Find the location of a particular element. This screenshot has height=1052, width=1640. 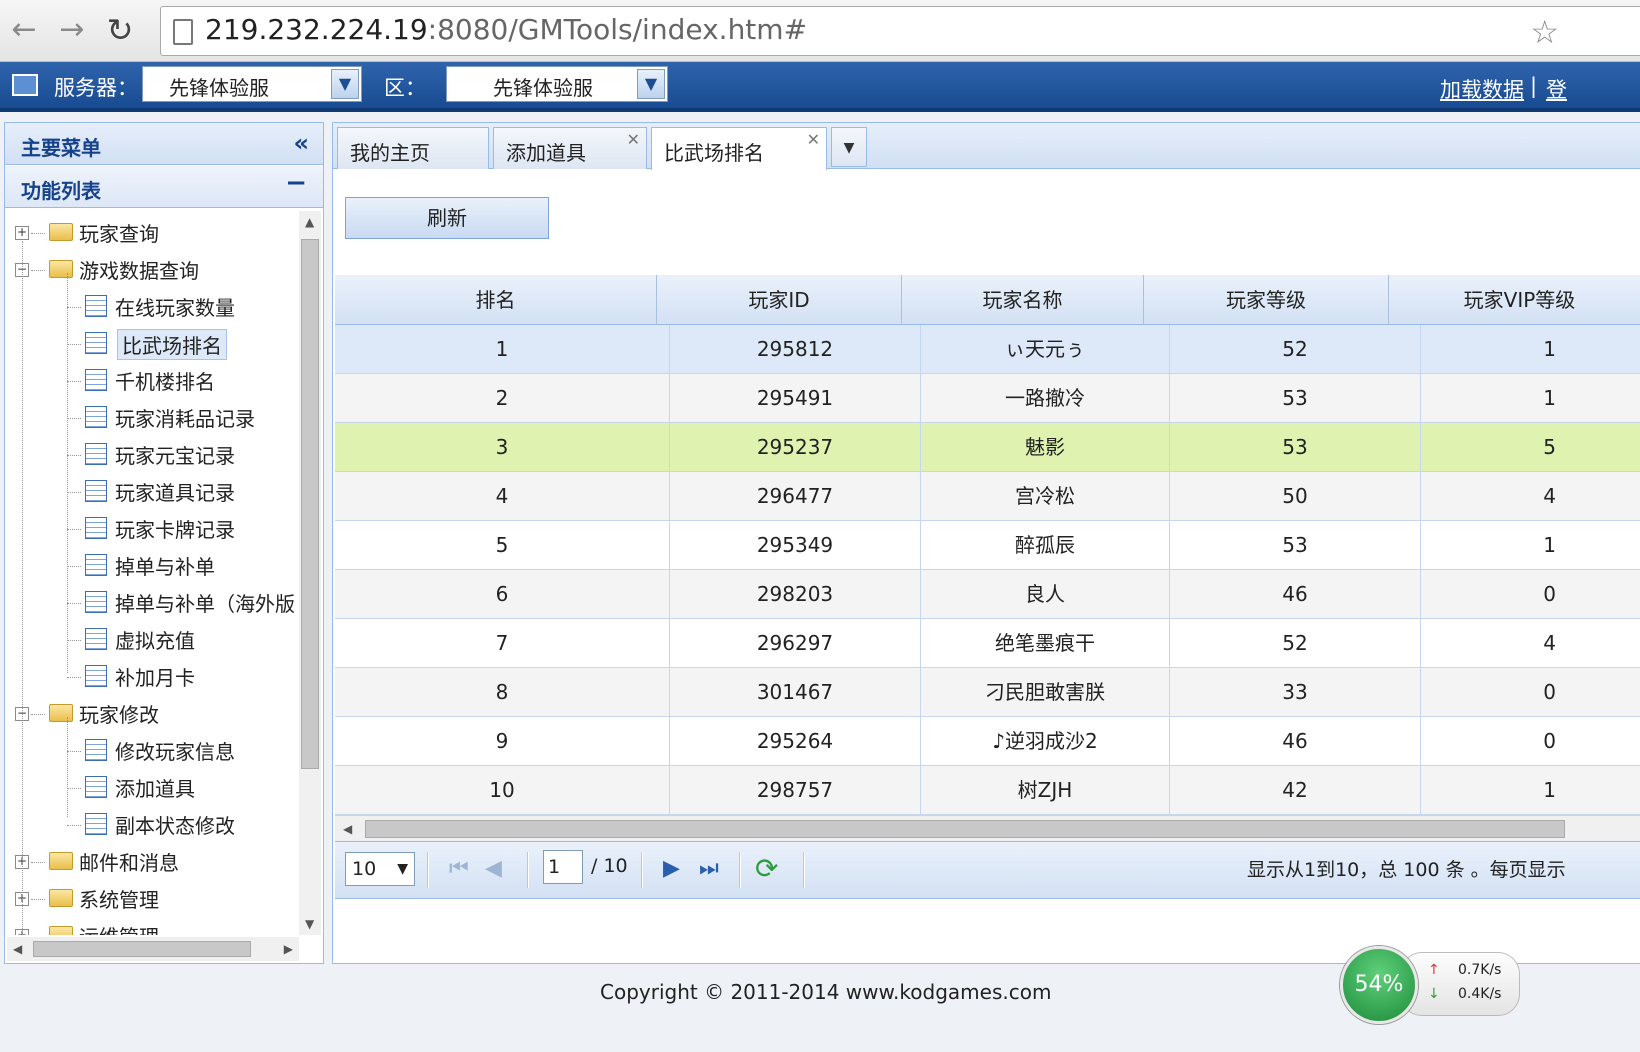

table-row: 6 298203 良人 46 0 is located at coordinates (987, 594).